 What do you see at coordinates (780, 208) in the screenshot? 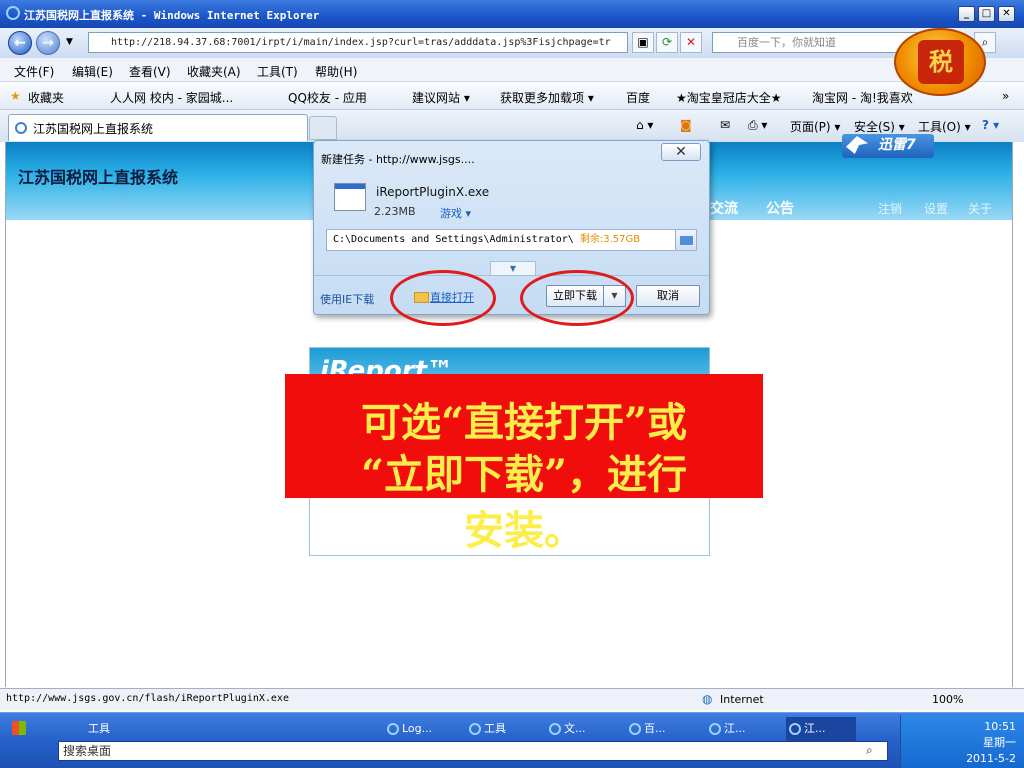
I see `nav-notice: 公告` at bounding box center [780, 208].